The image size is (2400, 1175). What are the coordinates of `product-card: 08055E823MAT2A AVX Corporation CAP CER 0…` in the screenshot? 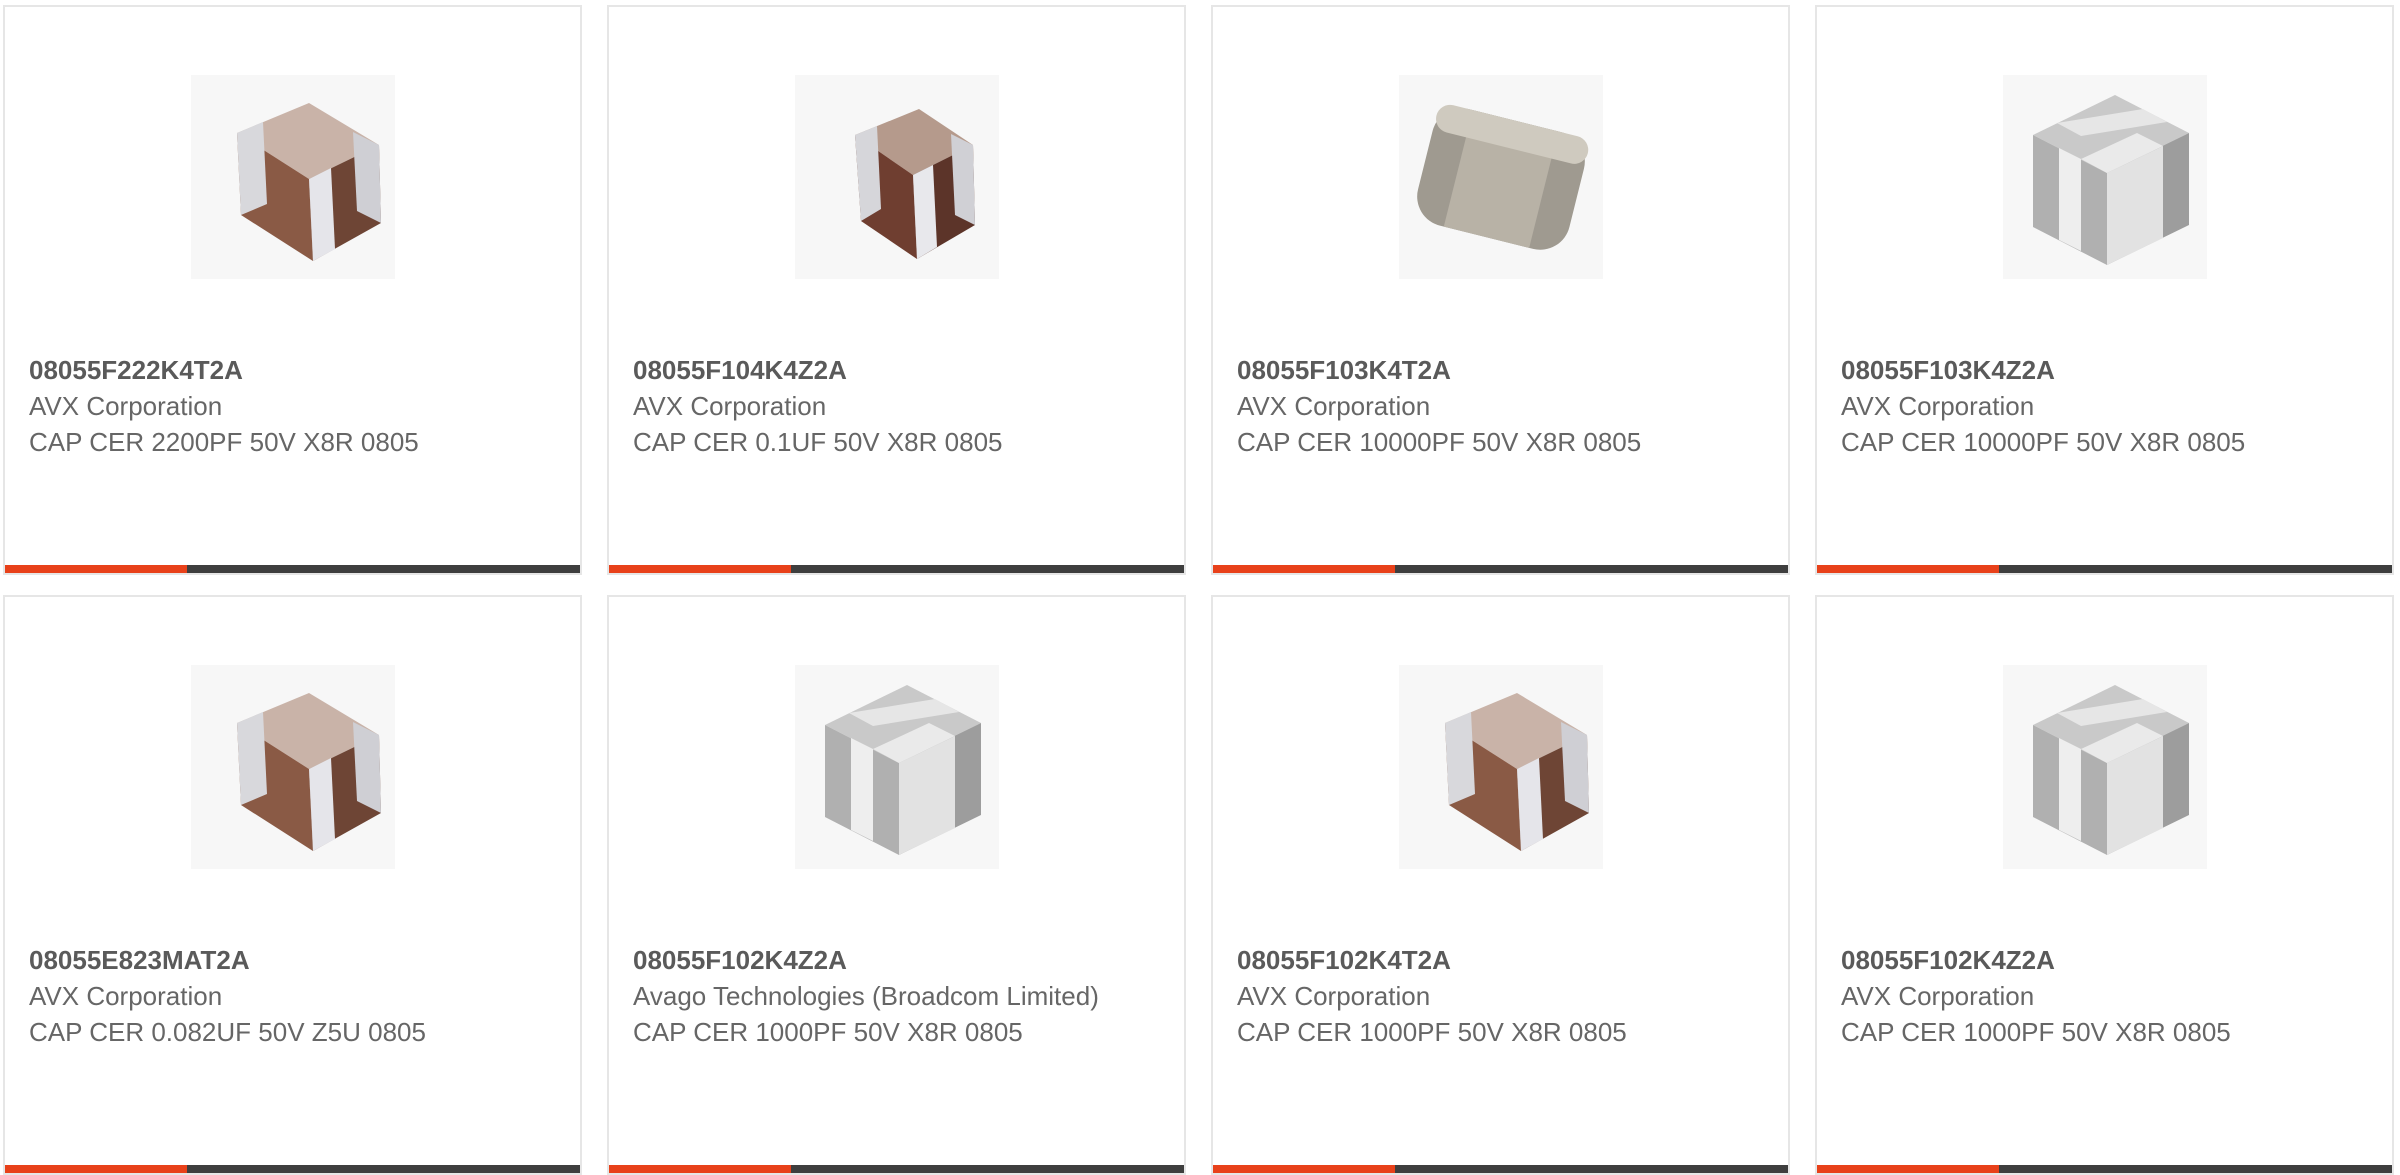 It's located at (292, 885).